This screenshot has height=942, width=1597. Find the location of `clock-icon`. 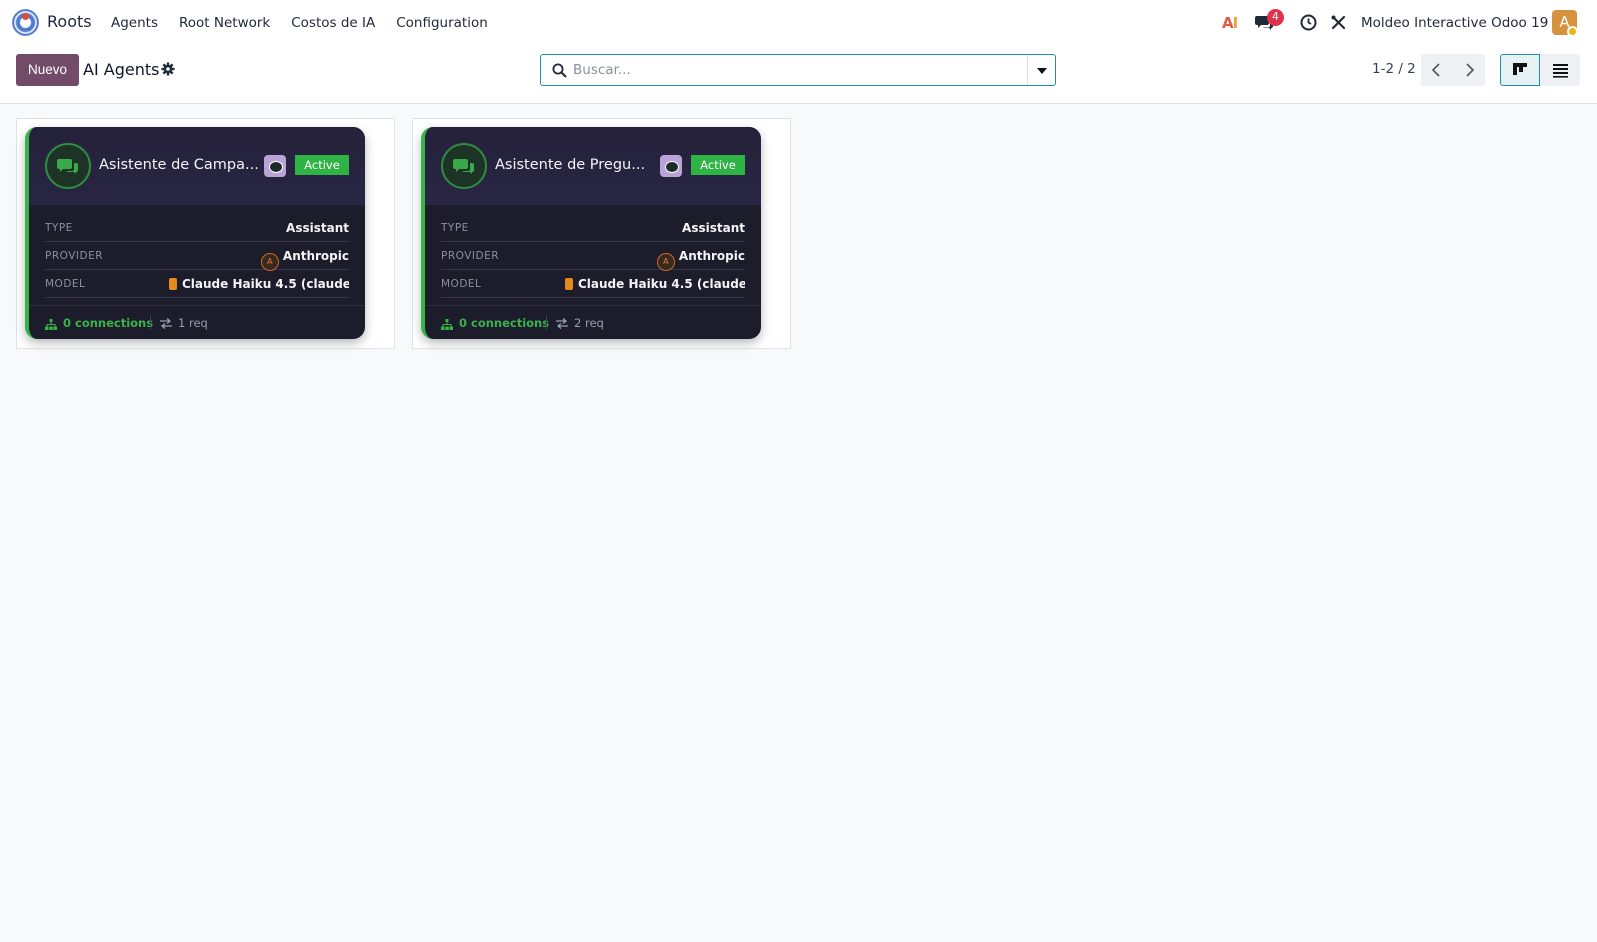

clock-icon is located at coordinates (1308, 22).